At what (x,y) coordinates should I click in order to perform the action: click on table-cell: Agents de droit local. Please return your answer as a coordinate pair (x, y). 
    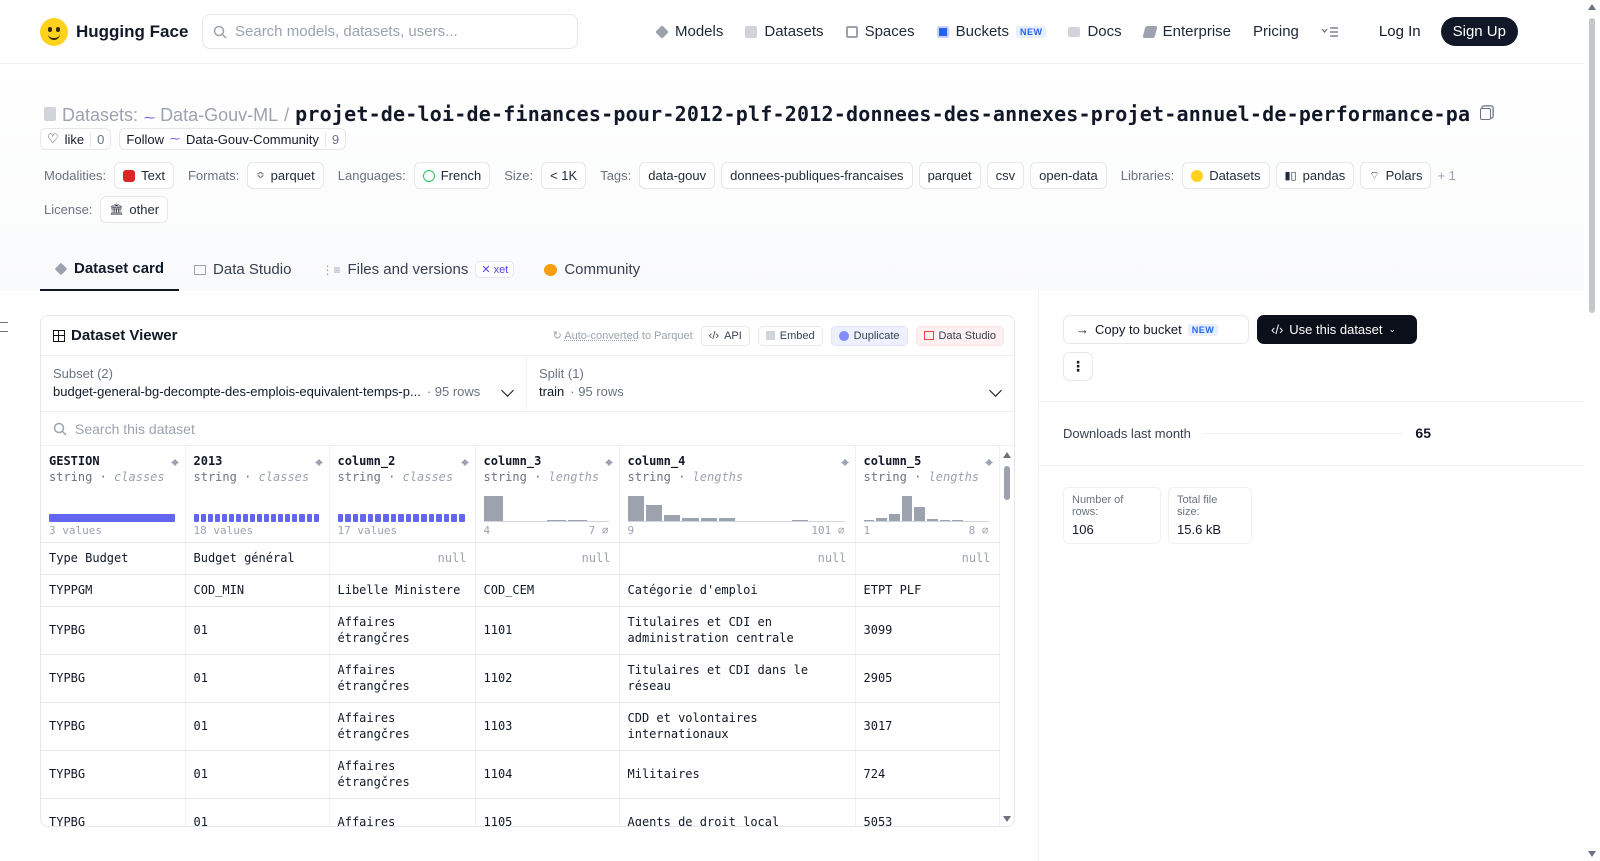
    Looking at the image, I should click on (737, 812).